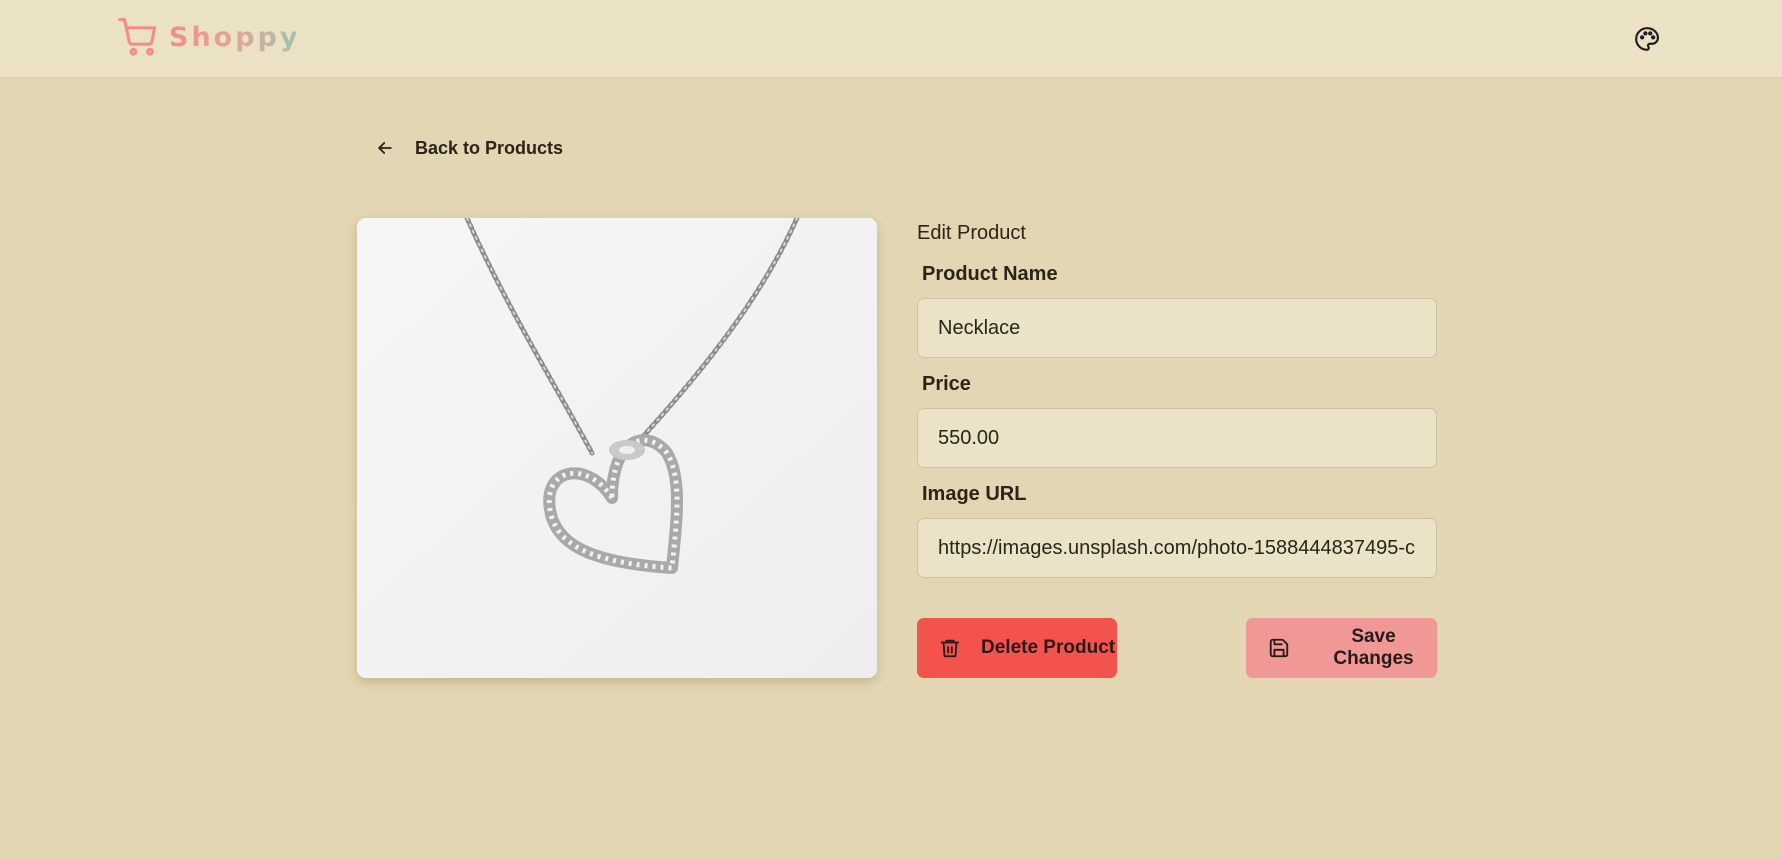 This screenshot has height=859, width=1782. What do you see at coordinates (950, 648) in the screenshot?
I see `trash-icon` at bounding box center [950, 648].